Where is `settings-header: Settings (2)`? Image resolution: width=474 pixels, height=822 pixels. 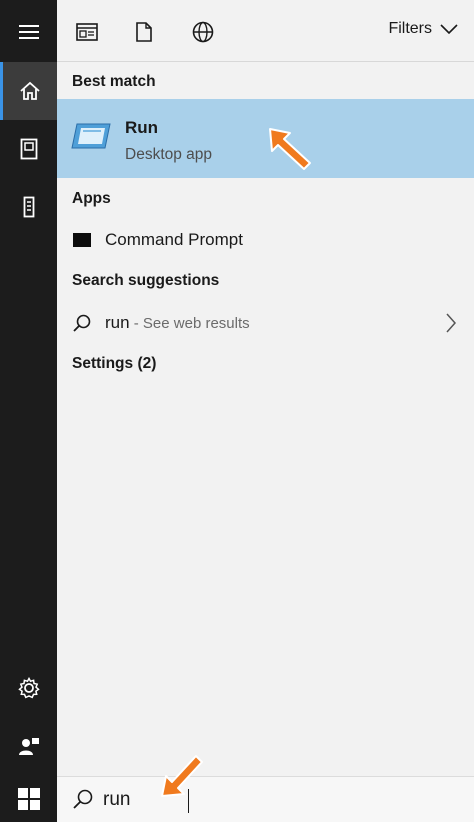
settings-header: Settings (2) is located at coordinates (114, 364).